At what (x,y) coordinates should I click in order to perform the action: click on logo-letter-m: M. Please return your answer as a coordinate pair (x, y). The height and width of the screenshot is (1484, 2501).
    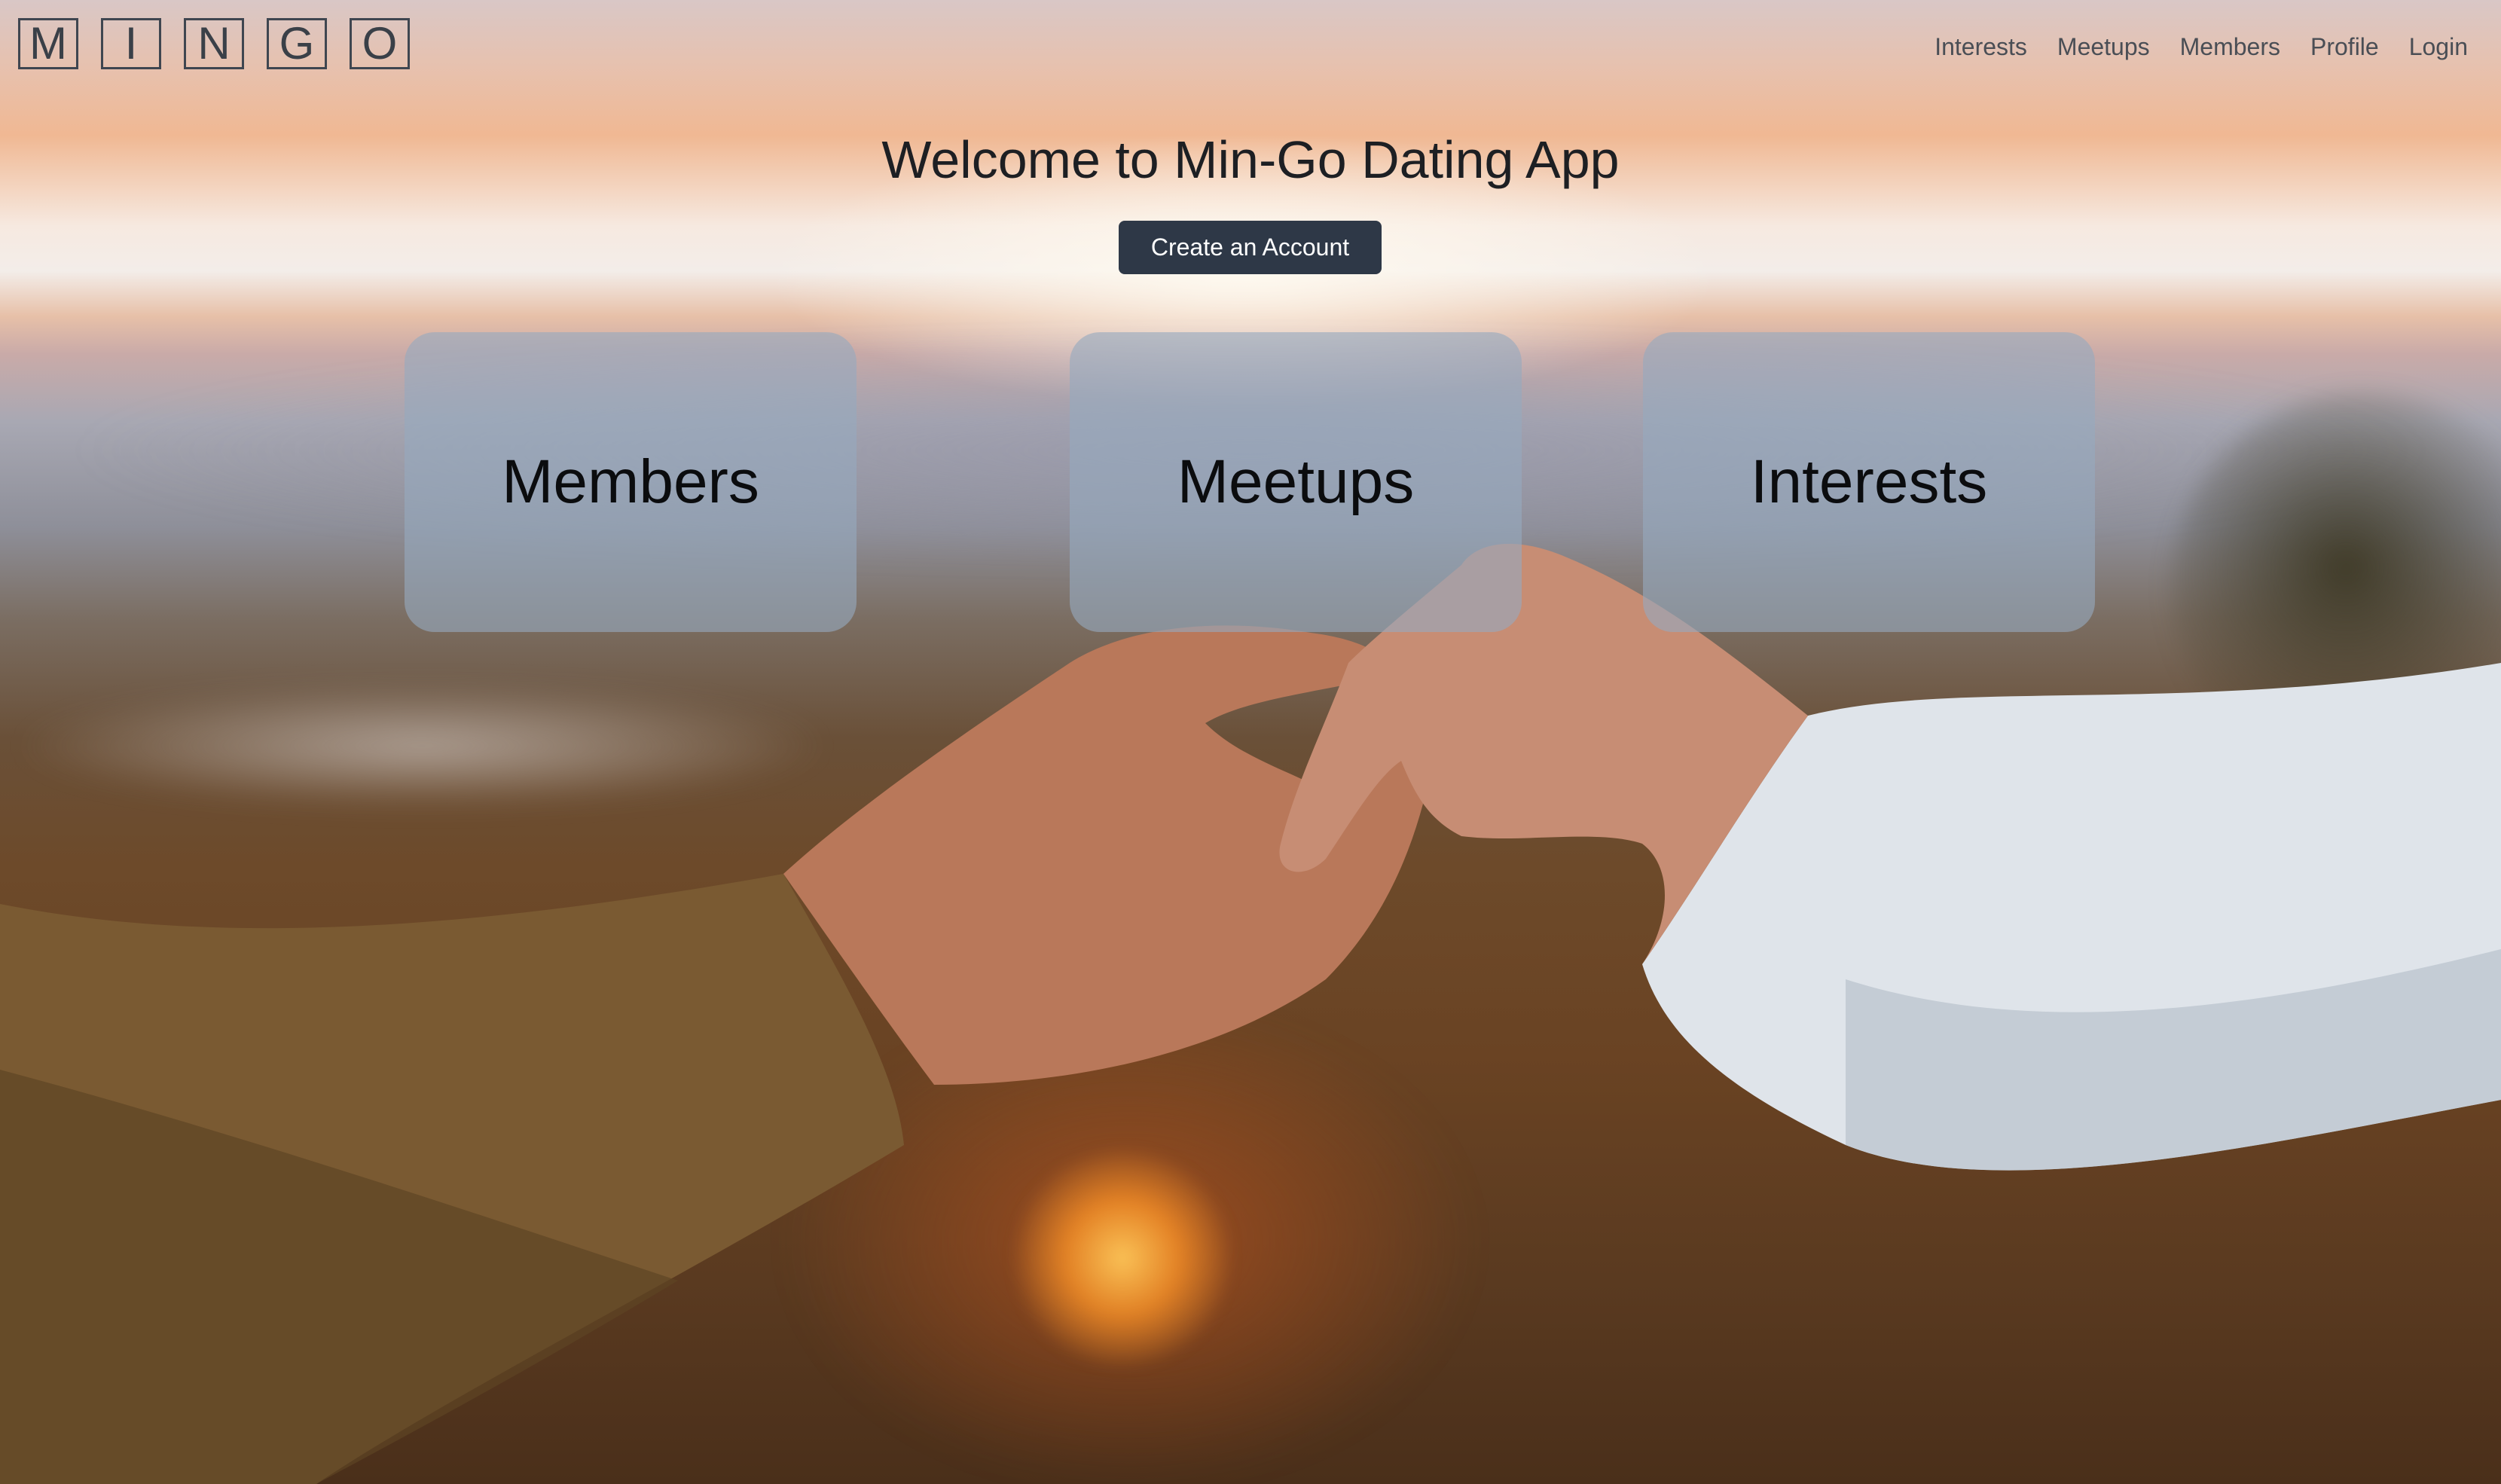
    Looking at the image, I should click on (48, 43).